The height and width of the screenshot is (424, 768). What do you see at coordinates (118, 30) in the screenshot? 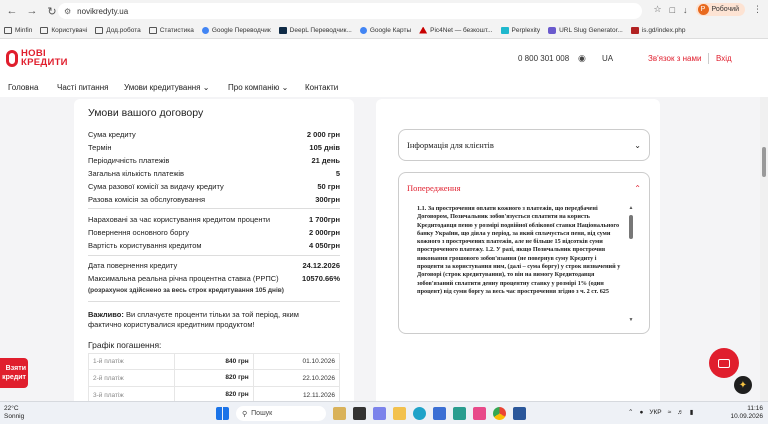
I see `bookmark-extra-work: Дод.робота` at bounding box center [118, 30].